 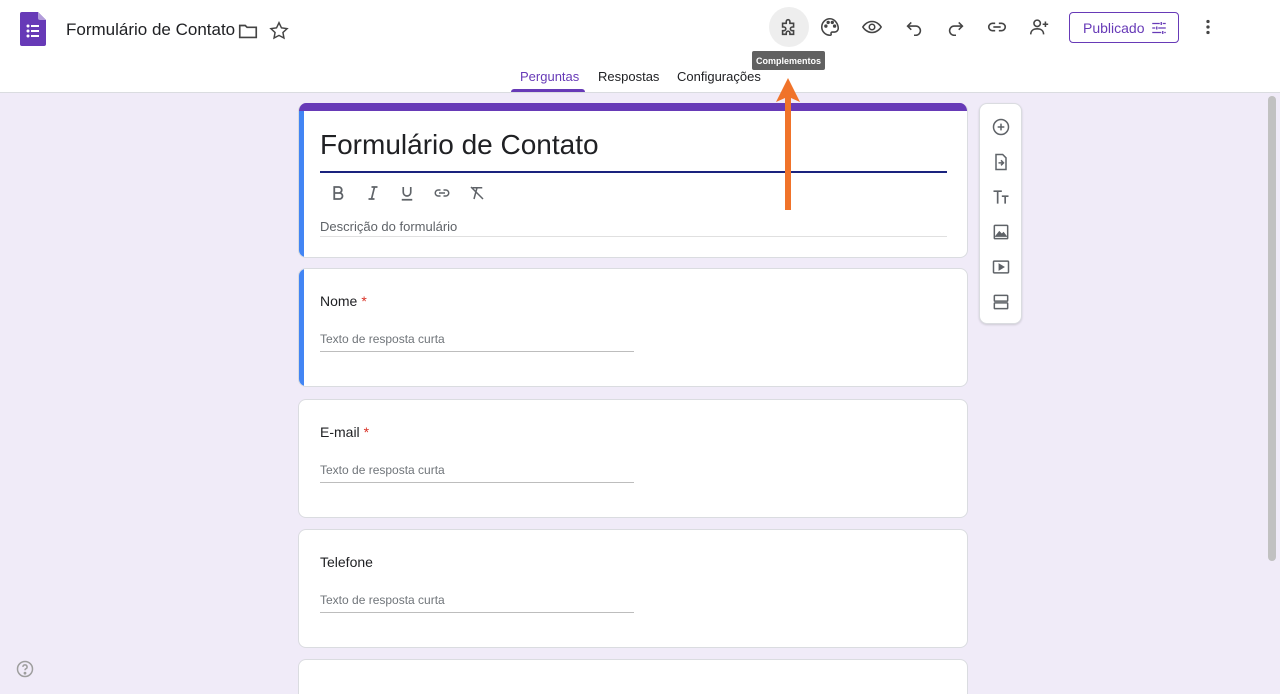 I want to click on scrollbar, so click(x=1272, y=328).